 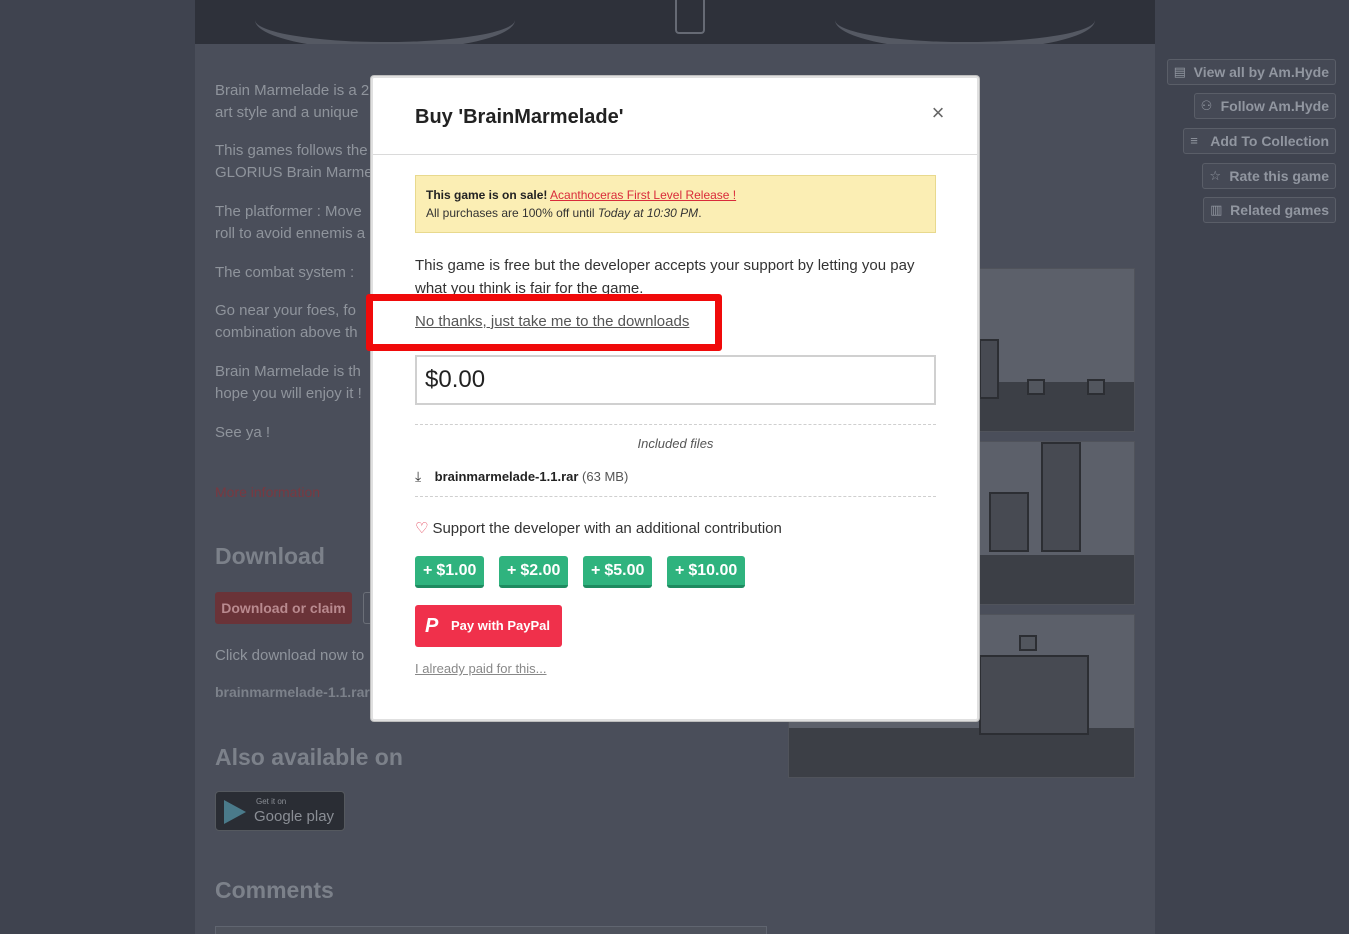 What do you see at coordinates (285, 272) in the screenshot?
I see `description-line: The combat system :` at bounding box center [285, 272].